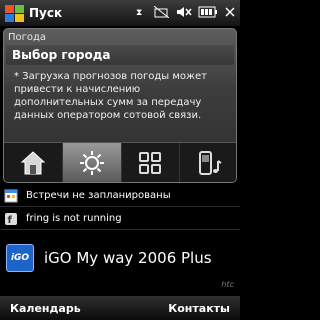  Describe the element at coordinates (120, 308) in the screenshot. I see `softkey-bar: Календарь Контакты` at that location.